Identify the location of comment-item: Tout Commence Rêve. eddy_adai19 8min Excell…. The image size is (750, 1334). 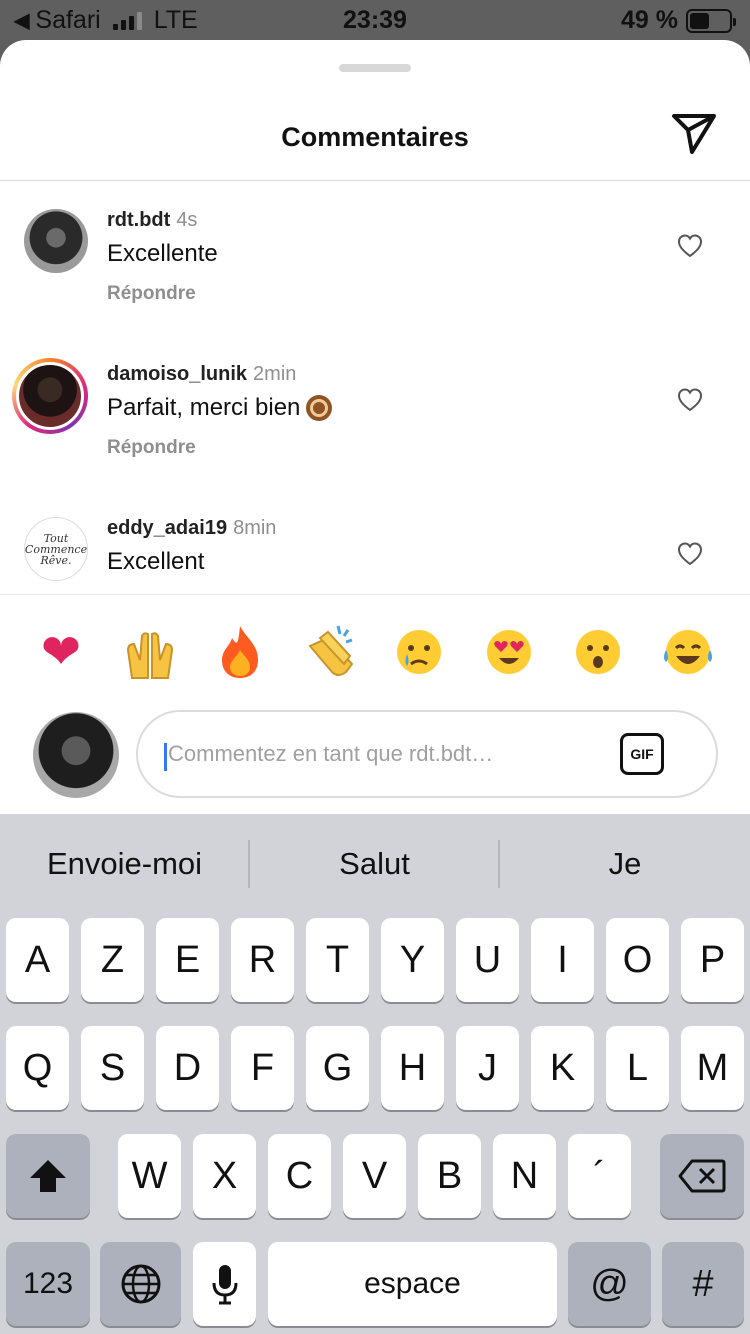
(375, 541).